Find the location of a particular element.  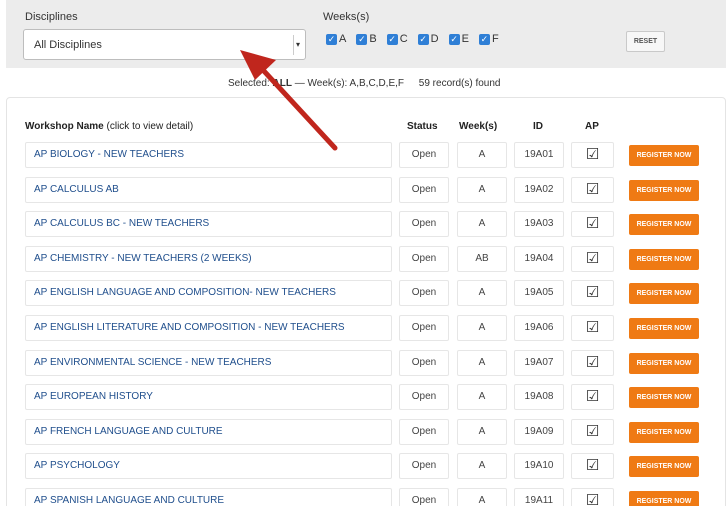

id-cell: 19A06 is located at coordinates (539, 328).